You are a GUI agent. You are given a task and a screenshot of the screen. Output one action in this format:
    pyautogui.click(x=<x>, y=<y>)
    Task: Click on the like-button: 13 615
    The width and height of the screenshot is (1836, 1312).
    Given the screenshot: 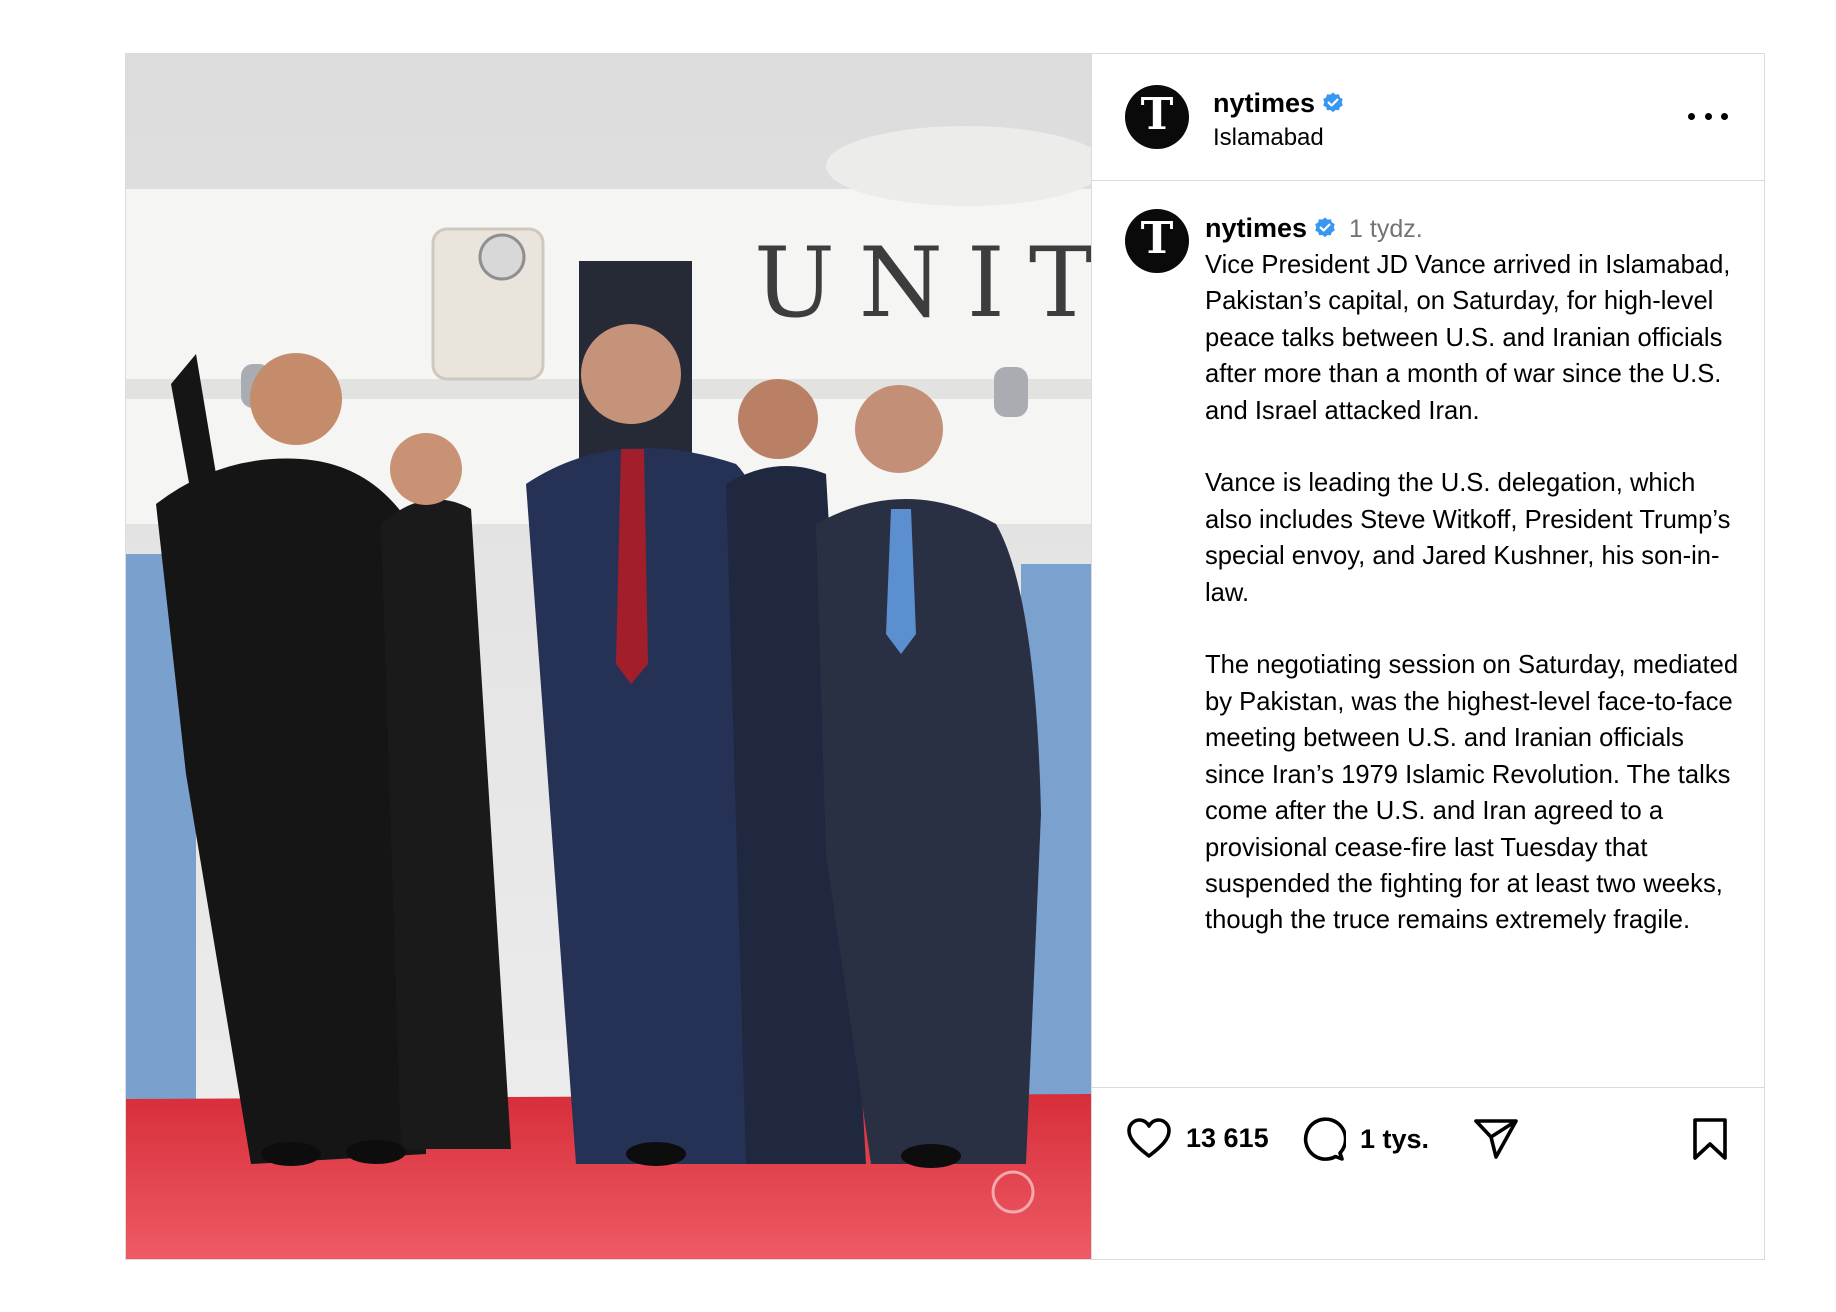 What is the action you would take?
    pyautogui.click(x=1197, y=1138)
    